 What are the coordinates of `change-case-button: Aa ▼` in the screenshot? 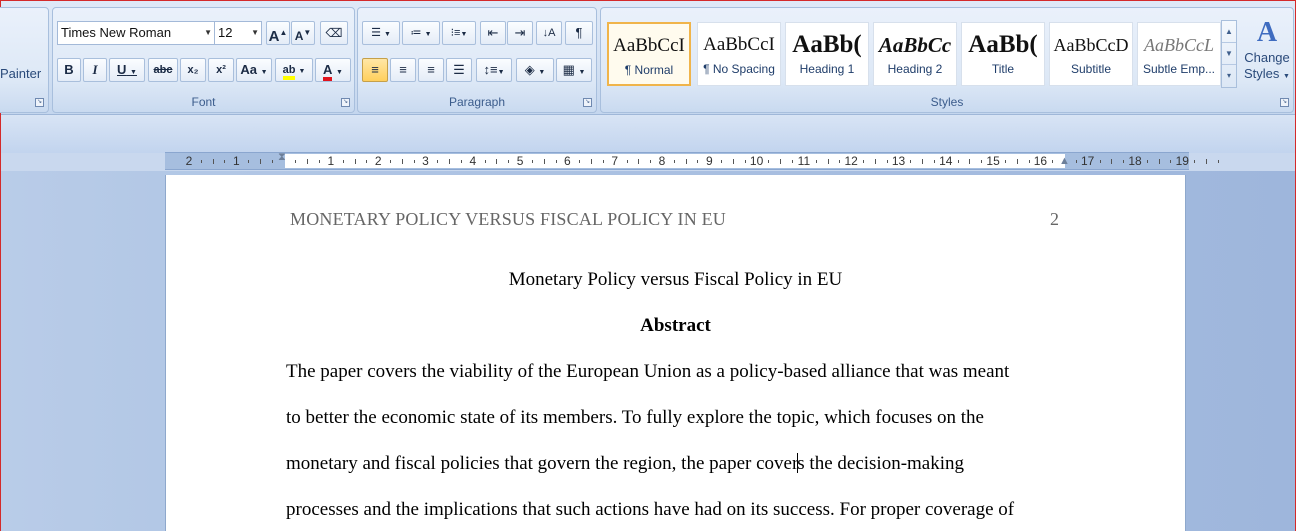 It's located at (254, 70).